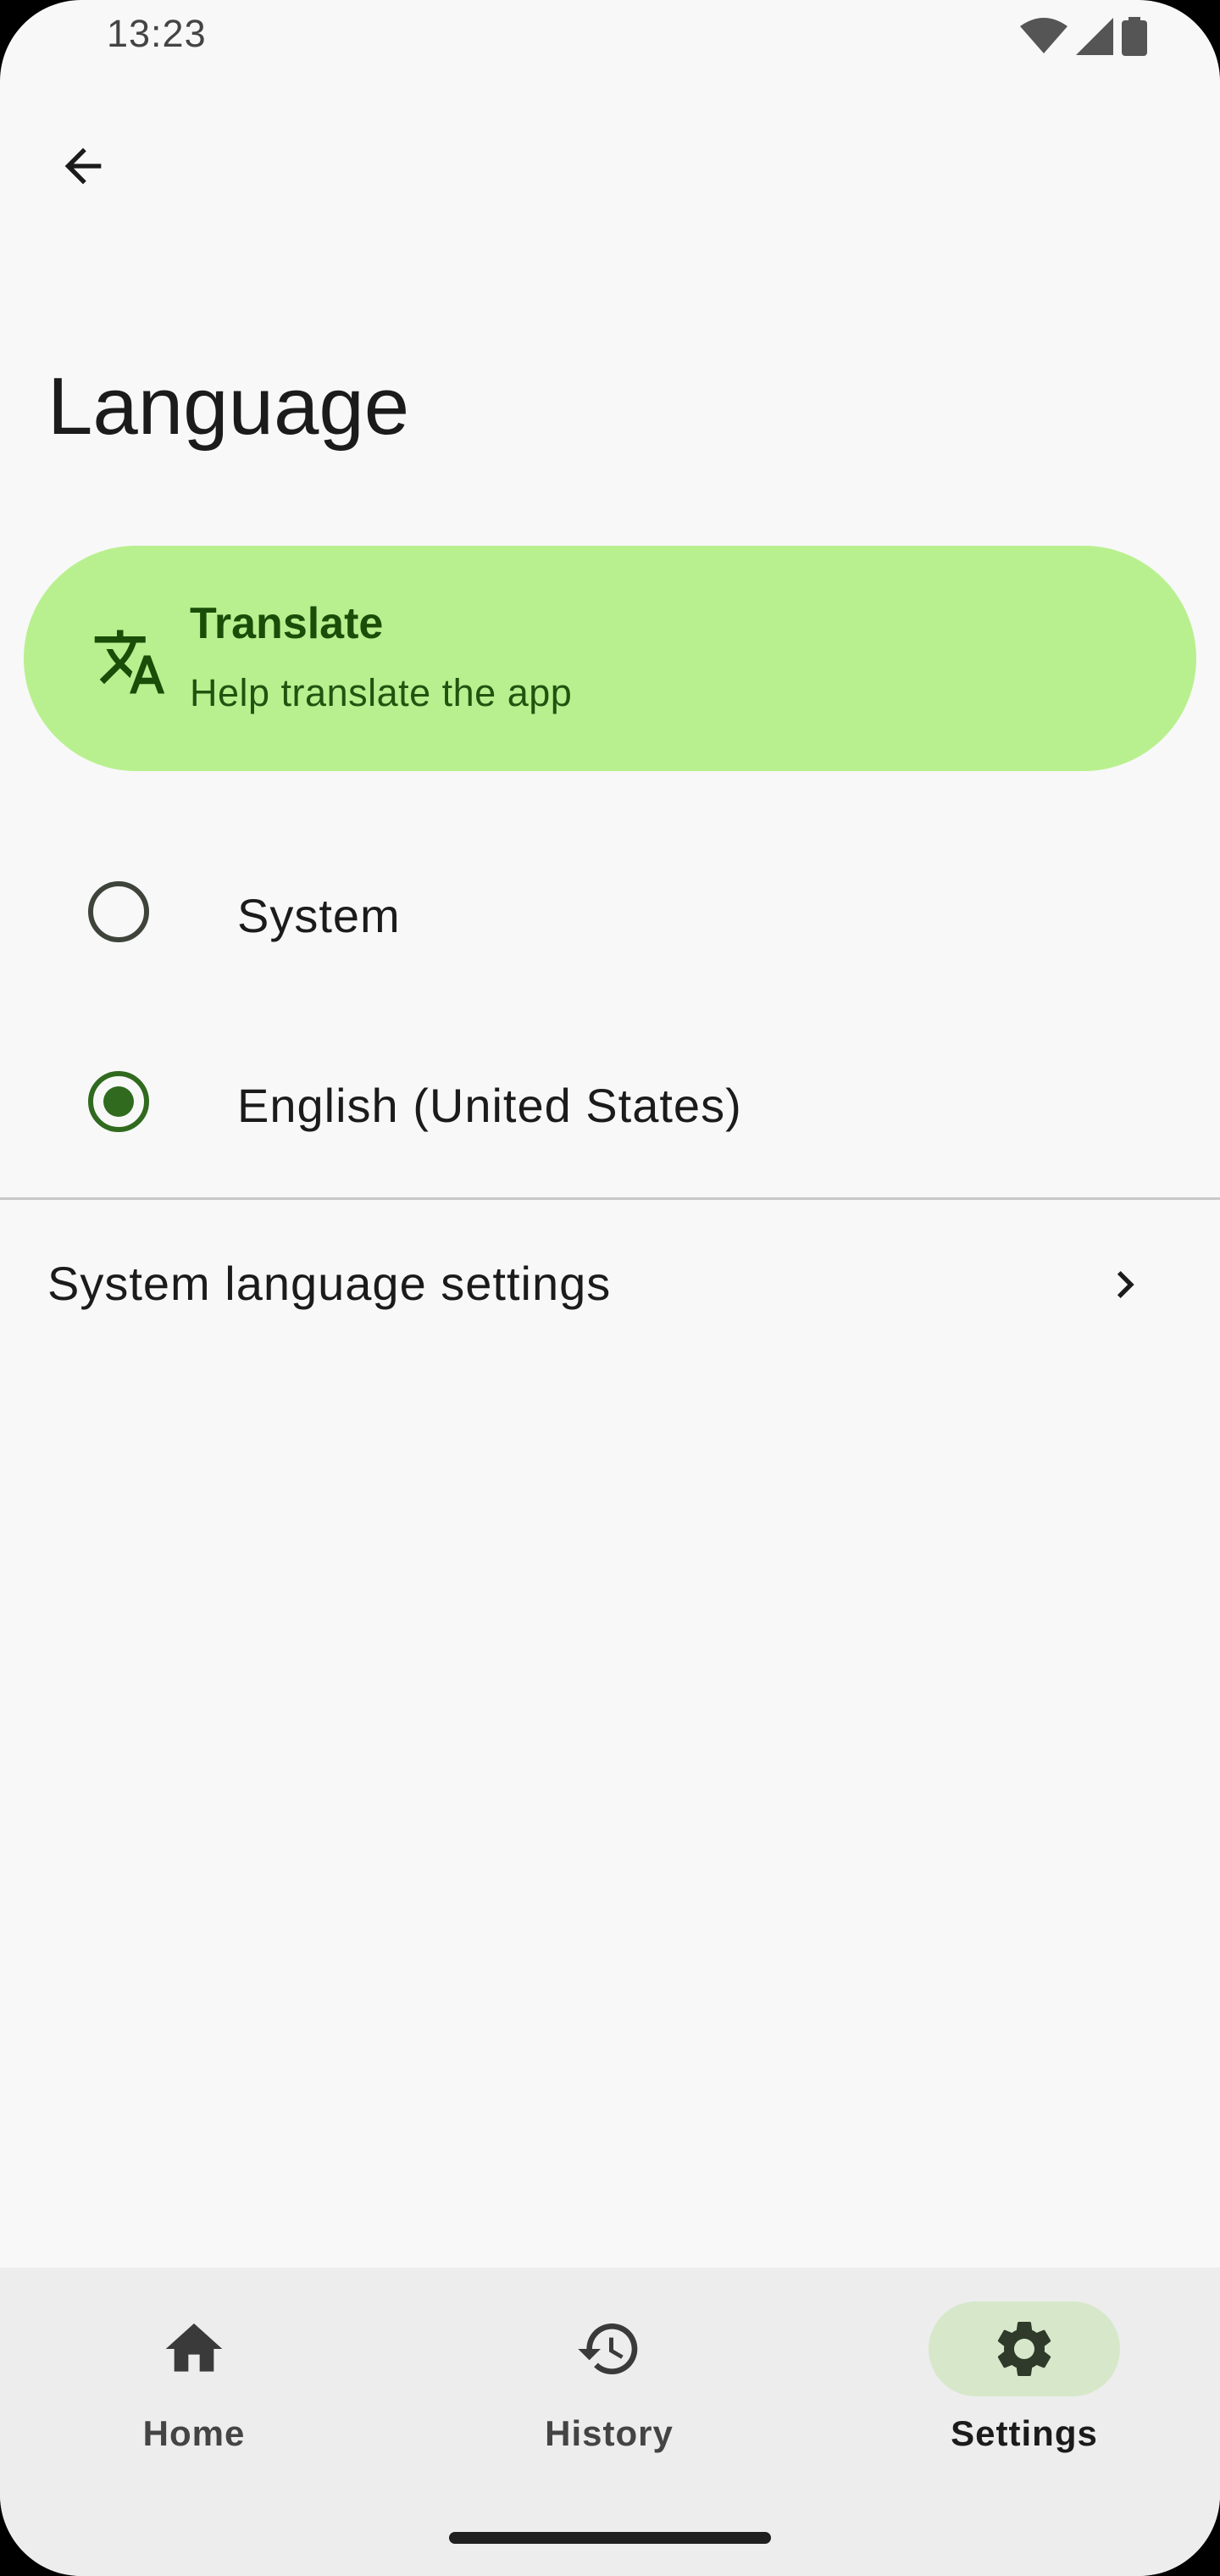 The height and width of the screenshot is (2576, 1220). Describe the element at coordinates (610, 1198) in the screenshot. I see `divider` at that location.